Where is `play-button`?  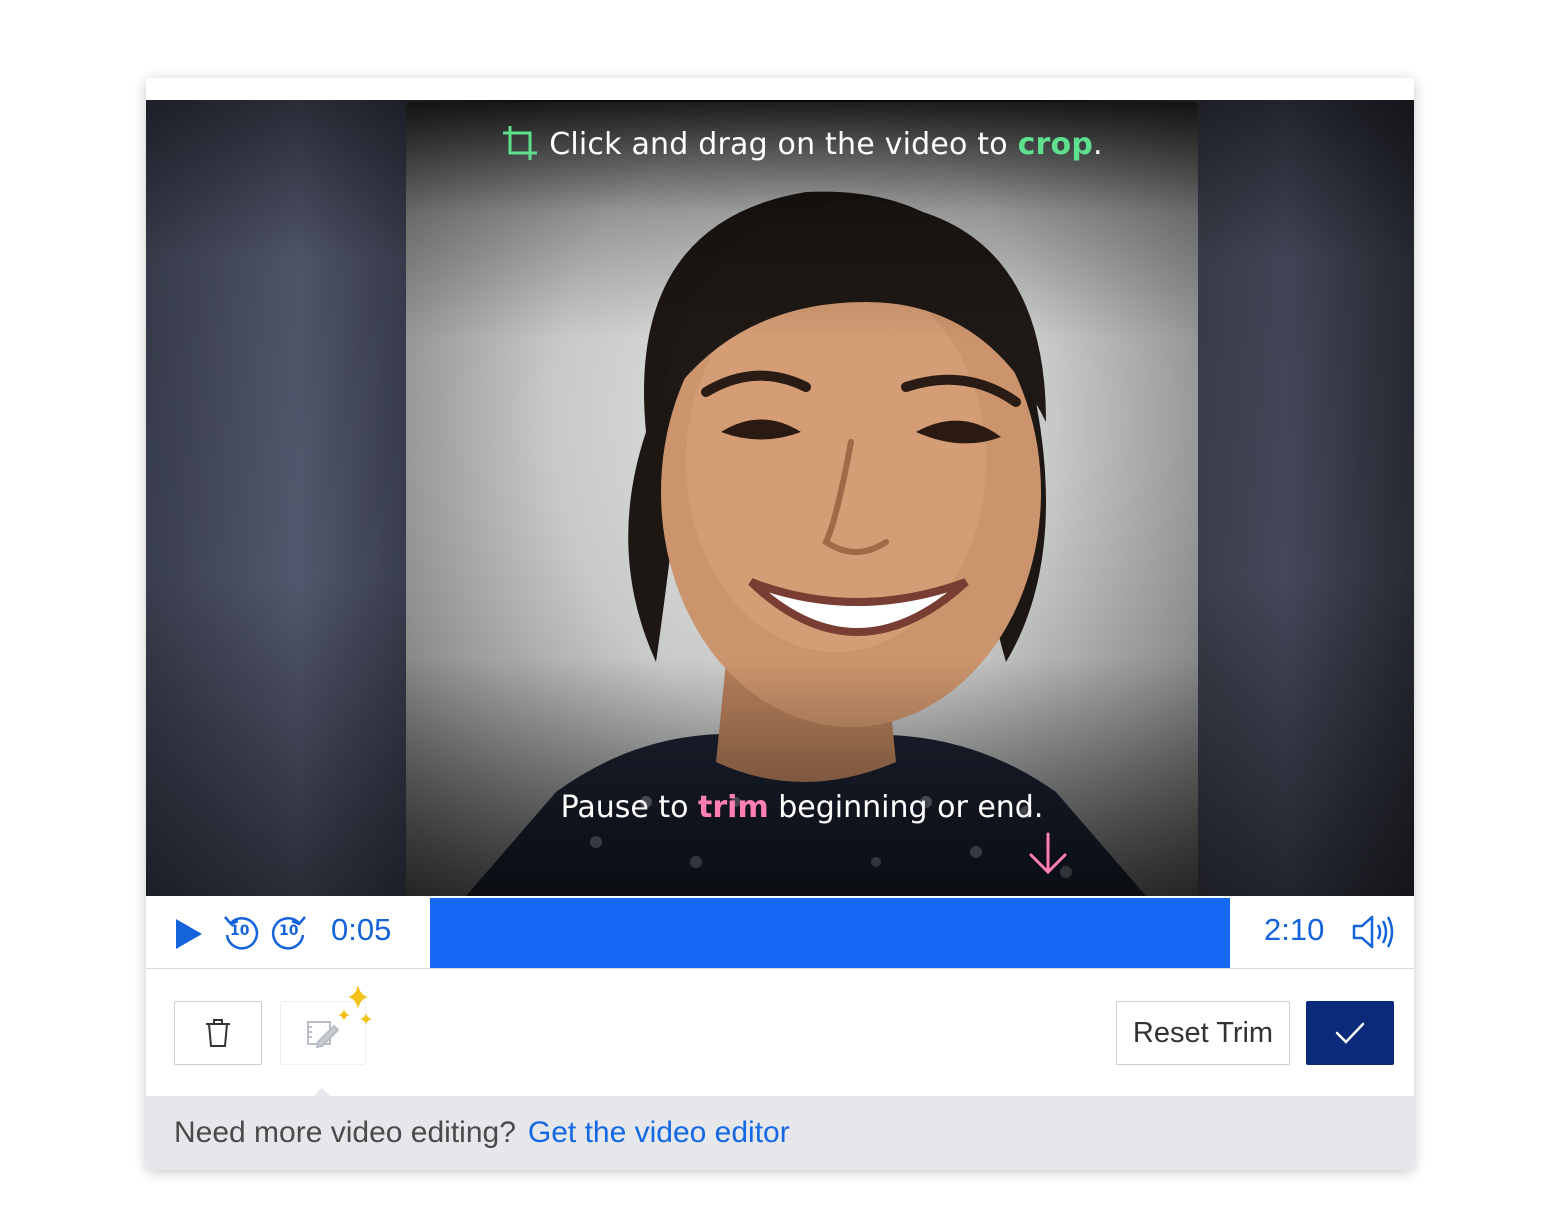
play-button is located at coordinates (188, 934).